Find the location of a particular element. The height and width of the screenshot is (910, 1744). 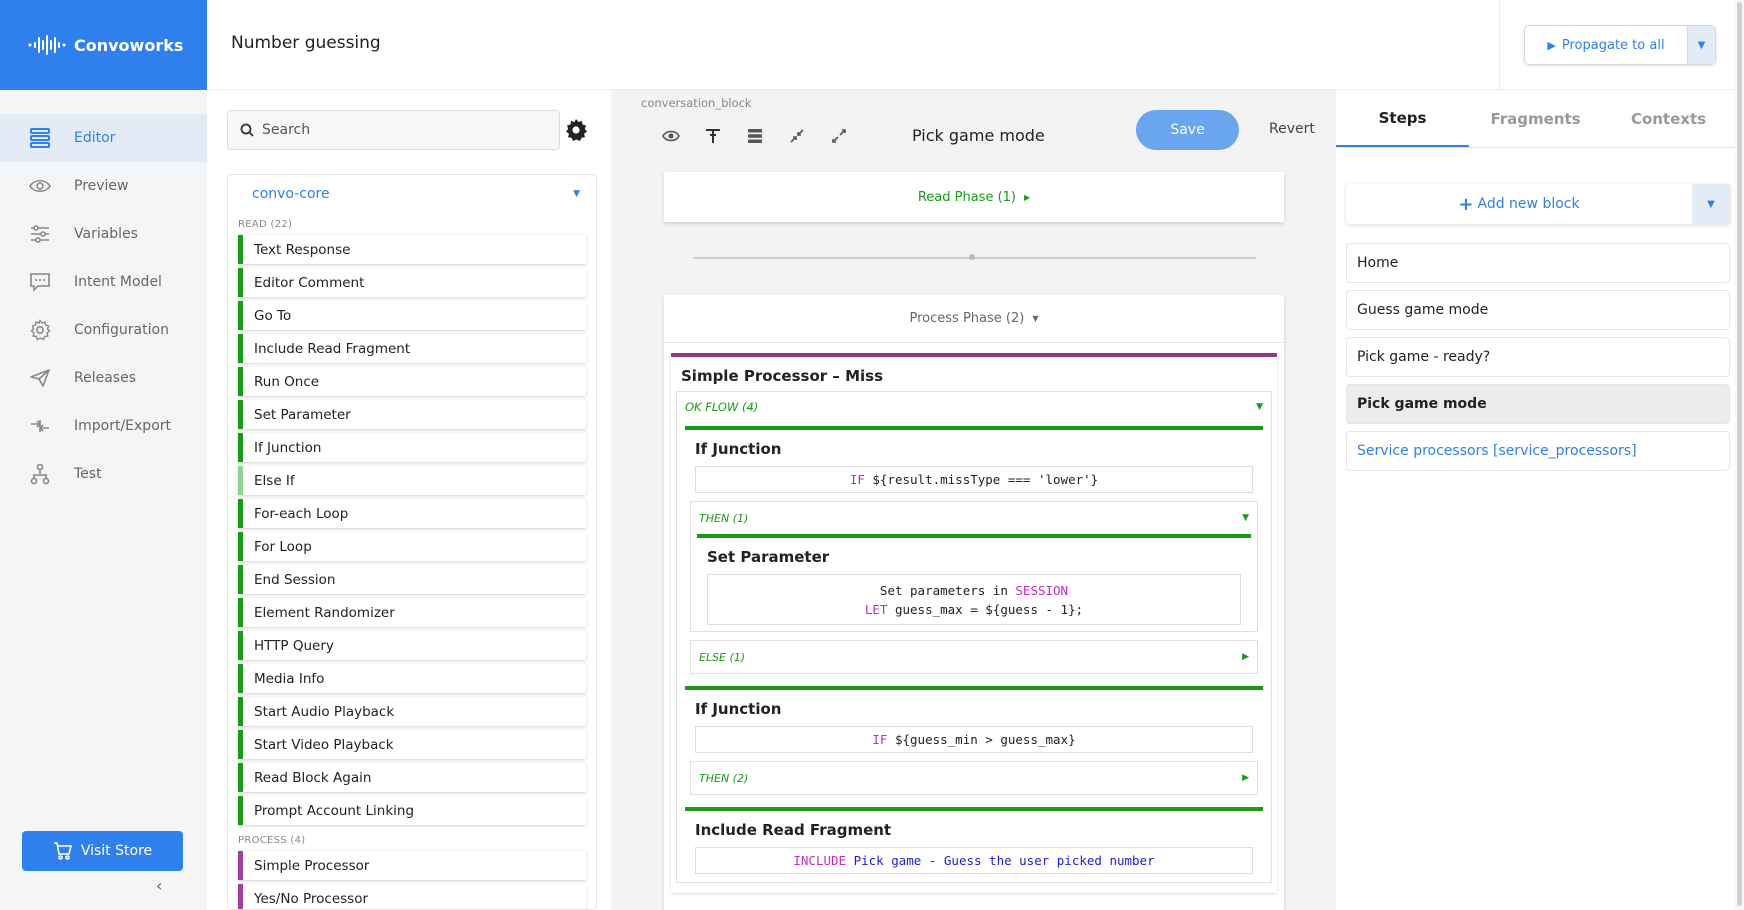

brand: Convoworks is located at coordinates (103, 45).